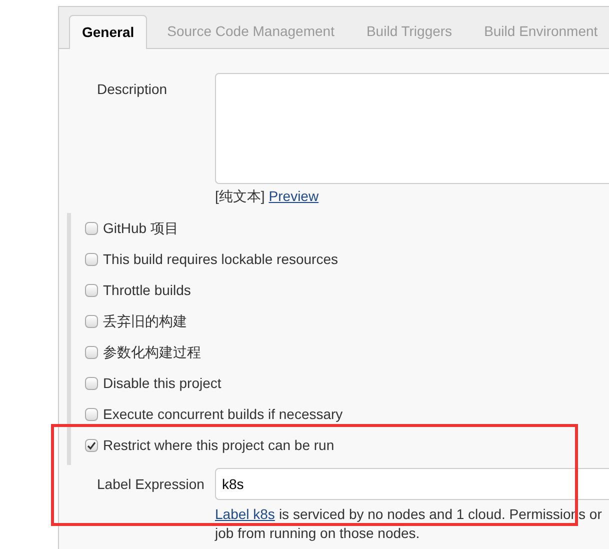 This screenshot has width=609, height=549. Describe the element at coordinates (152, 352) in the screenshot. I see `option-label: 参数化构建过程` at that location.